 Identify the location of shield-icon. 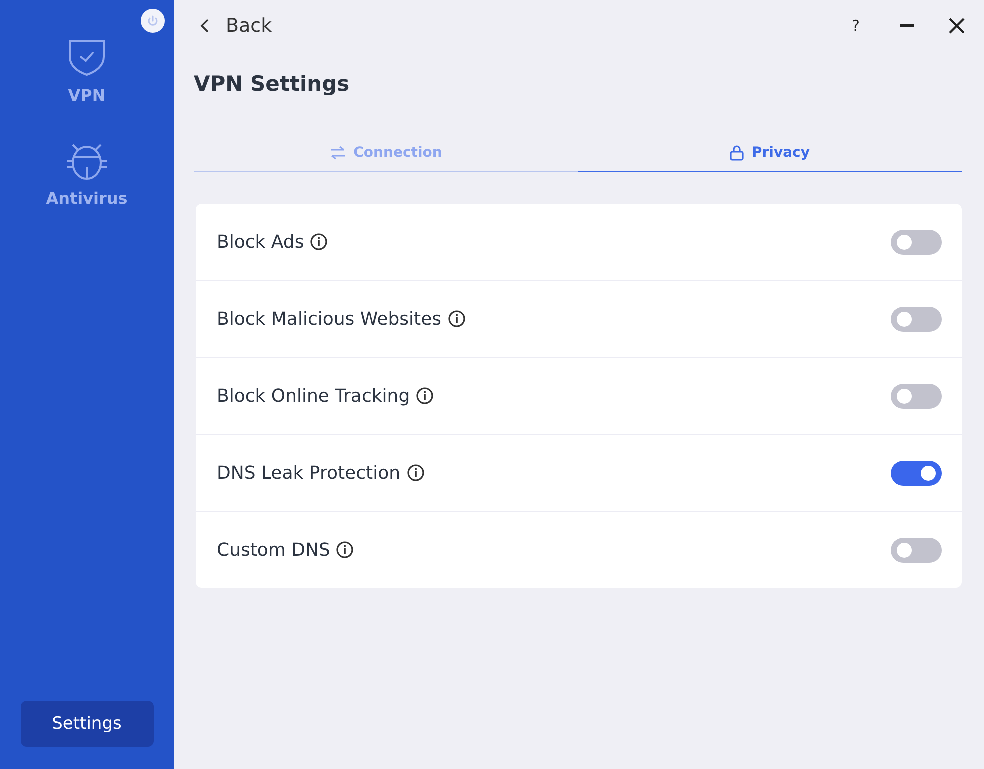
(87, 58).